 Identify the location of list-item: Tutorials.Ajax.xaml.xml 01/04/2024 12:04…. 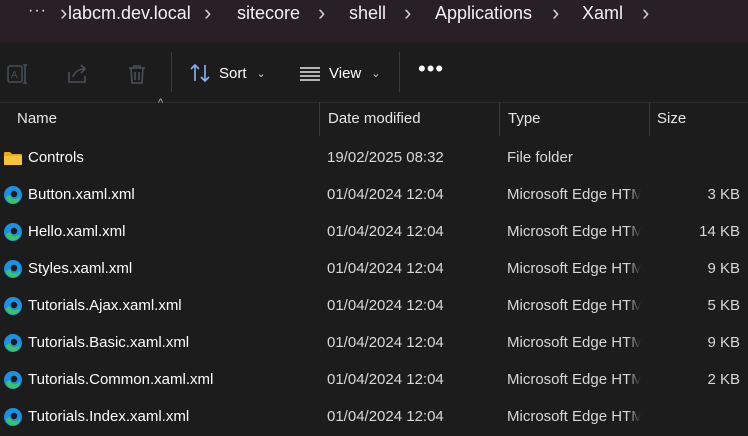
(374, 306).